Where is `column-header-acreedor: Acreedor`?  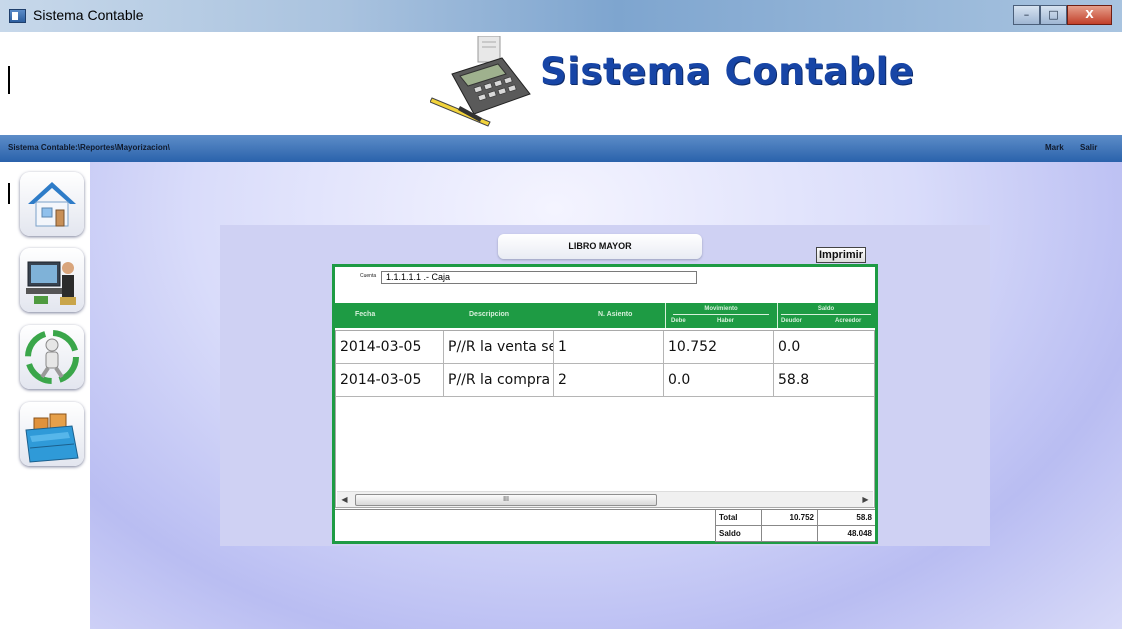
column-header-acreedor: Acreedor is located at coordinates (848, 321).